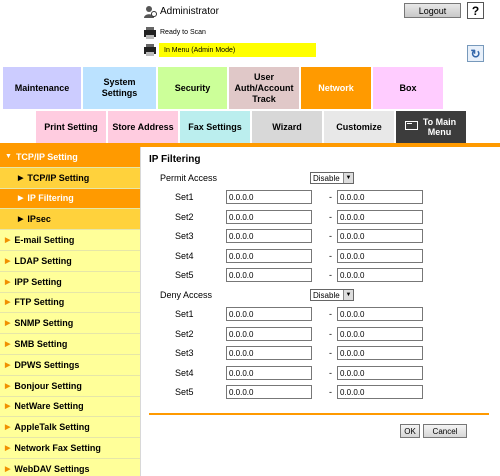 The height and width of the screenshot is (476, 500). What do you see at coordinates (43, 260) in the screenshot?
I see `sidebar-item-label: LDAP Setting` at bounding box center [43, 260].